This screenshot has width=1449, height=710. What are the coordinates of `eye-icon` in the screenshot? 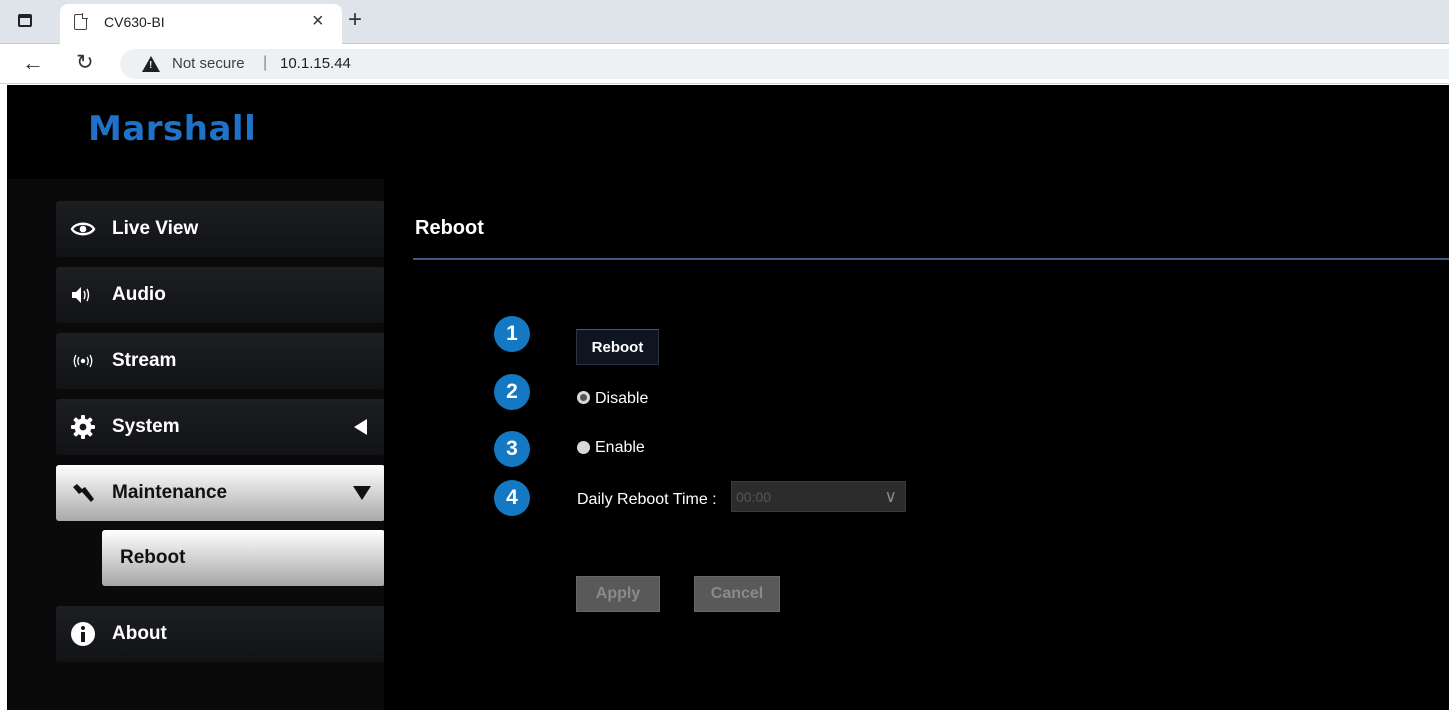 It's located at (83, 229).